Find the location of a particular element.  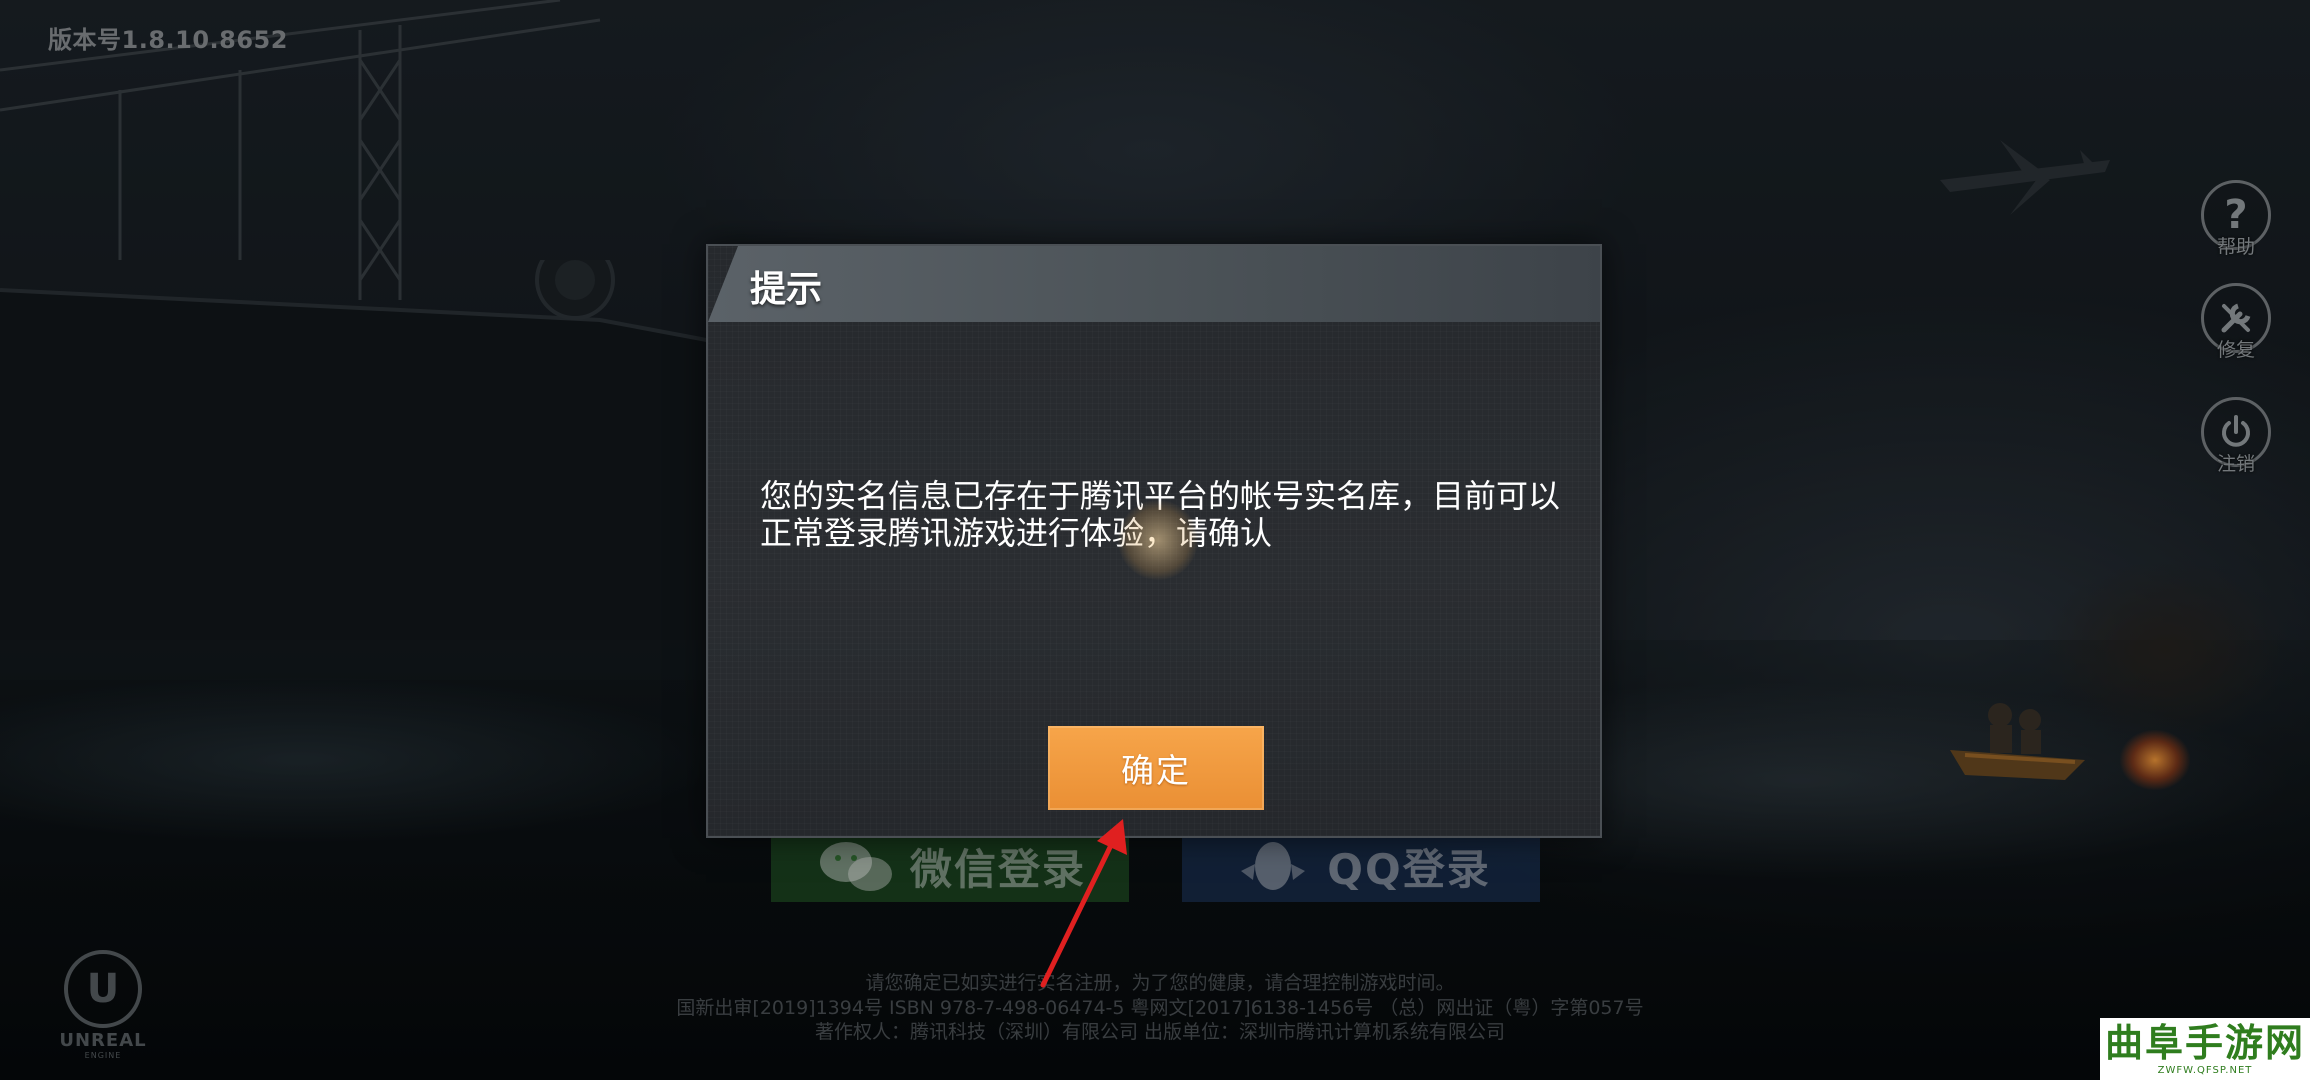

watermark-url: ZWFW.QFSP.NET is located at coordinates (2205, 1070).